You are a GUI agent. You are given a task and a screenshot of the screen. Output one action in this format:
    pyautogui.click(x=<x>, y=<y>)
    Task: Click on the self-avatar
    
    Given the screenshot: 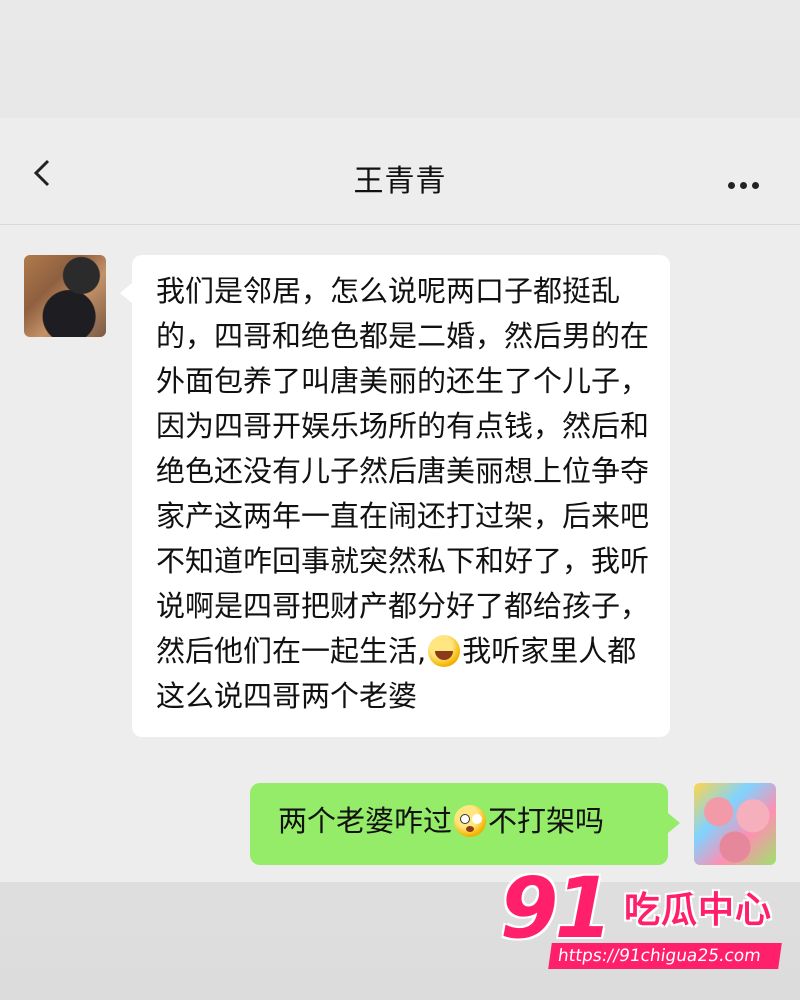 What is the action you would take?
    pyautogui.click(x=735, y=824)
    